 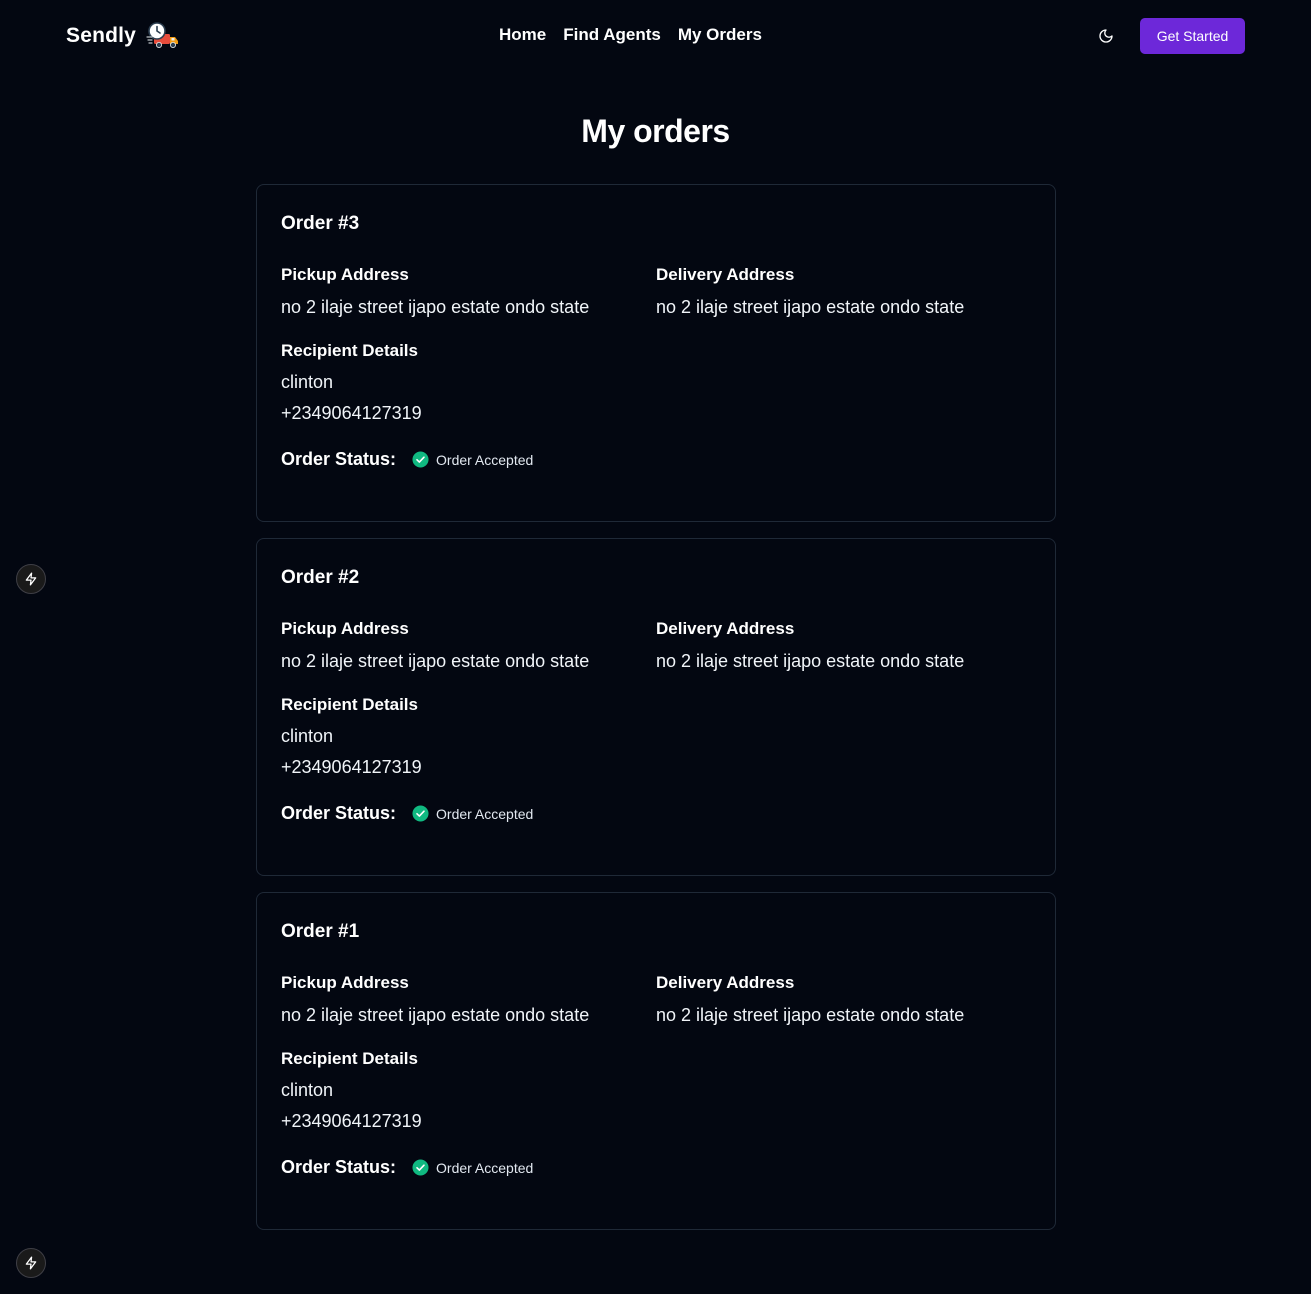 What do you see at coordinates (320, 223) in the screenshot?
I see `order-title: Order #3` at bounding box center [320, 223].